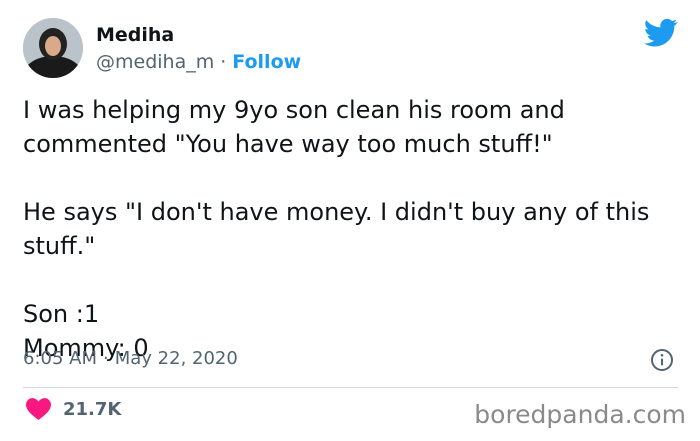 The height and width of the screenshot is (441, 700). I want to click on author-handle: @mediha_m, so click(155, 62).